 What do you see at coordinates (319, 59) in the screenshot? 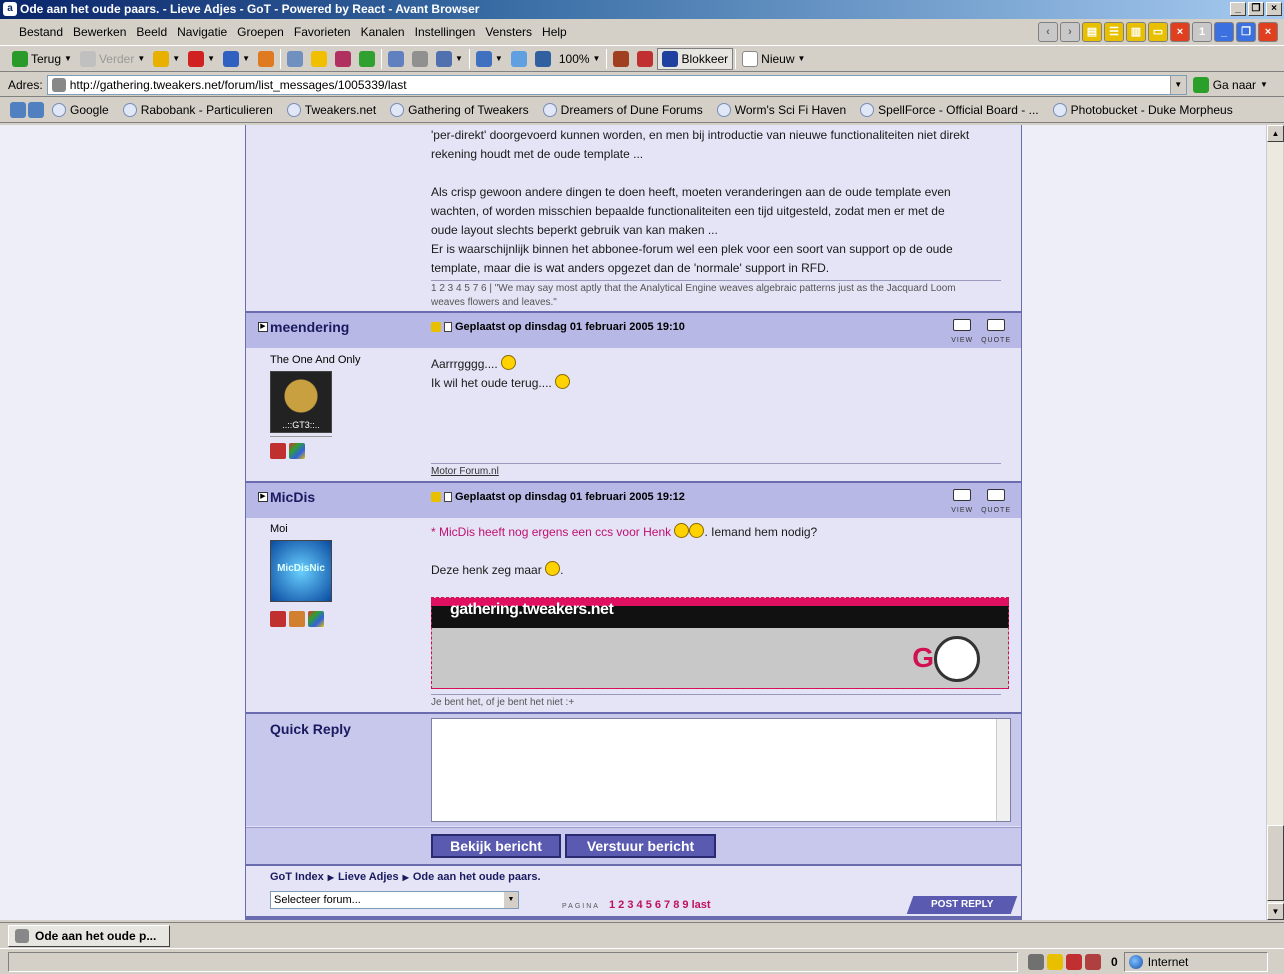
I see `favorites-button` at bounding box center [319, 59].